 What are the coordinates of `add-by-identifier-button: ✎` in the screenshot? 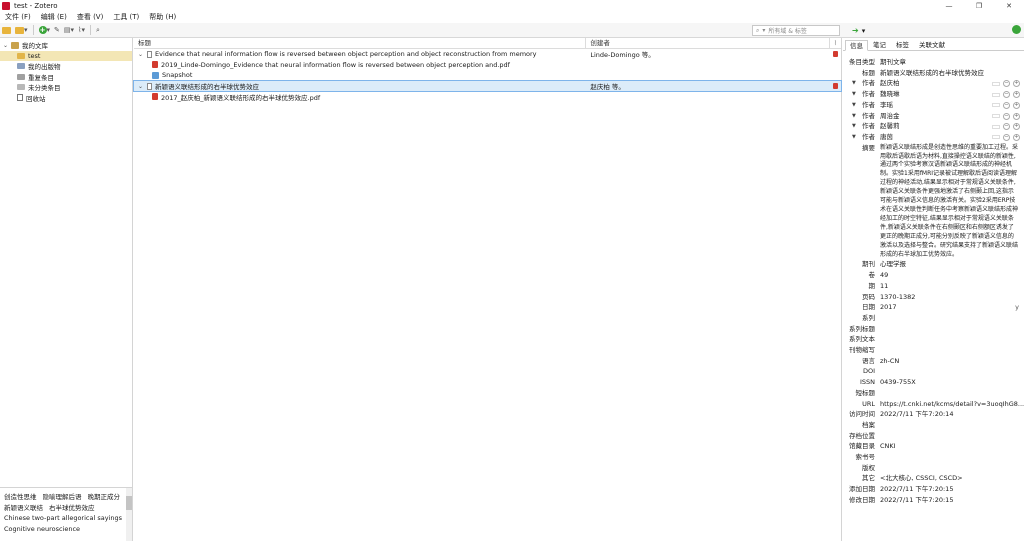 It's located at (57, 30).